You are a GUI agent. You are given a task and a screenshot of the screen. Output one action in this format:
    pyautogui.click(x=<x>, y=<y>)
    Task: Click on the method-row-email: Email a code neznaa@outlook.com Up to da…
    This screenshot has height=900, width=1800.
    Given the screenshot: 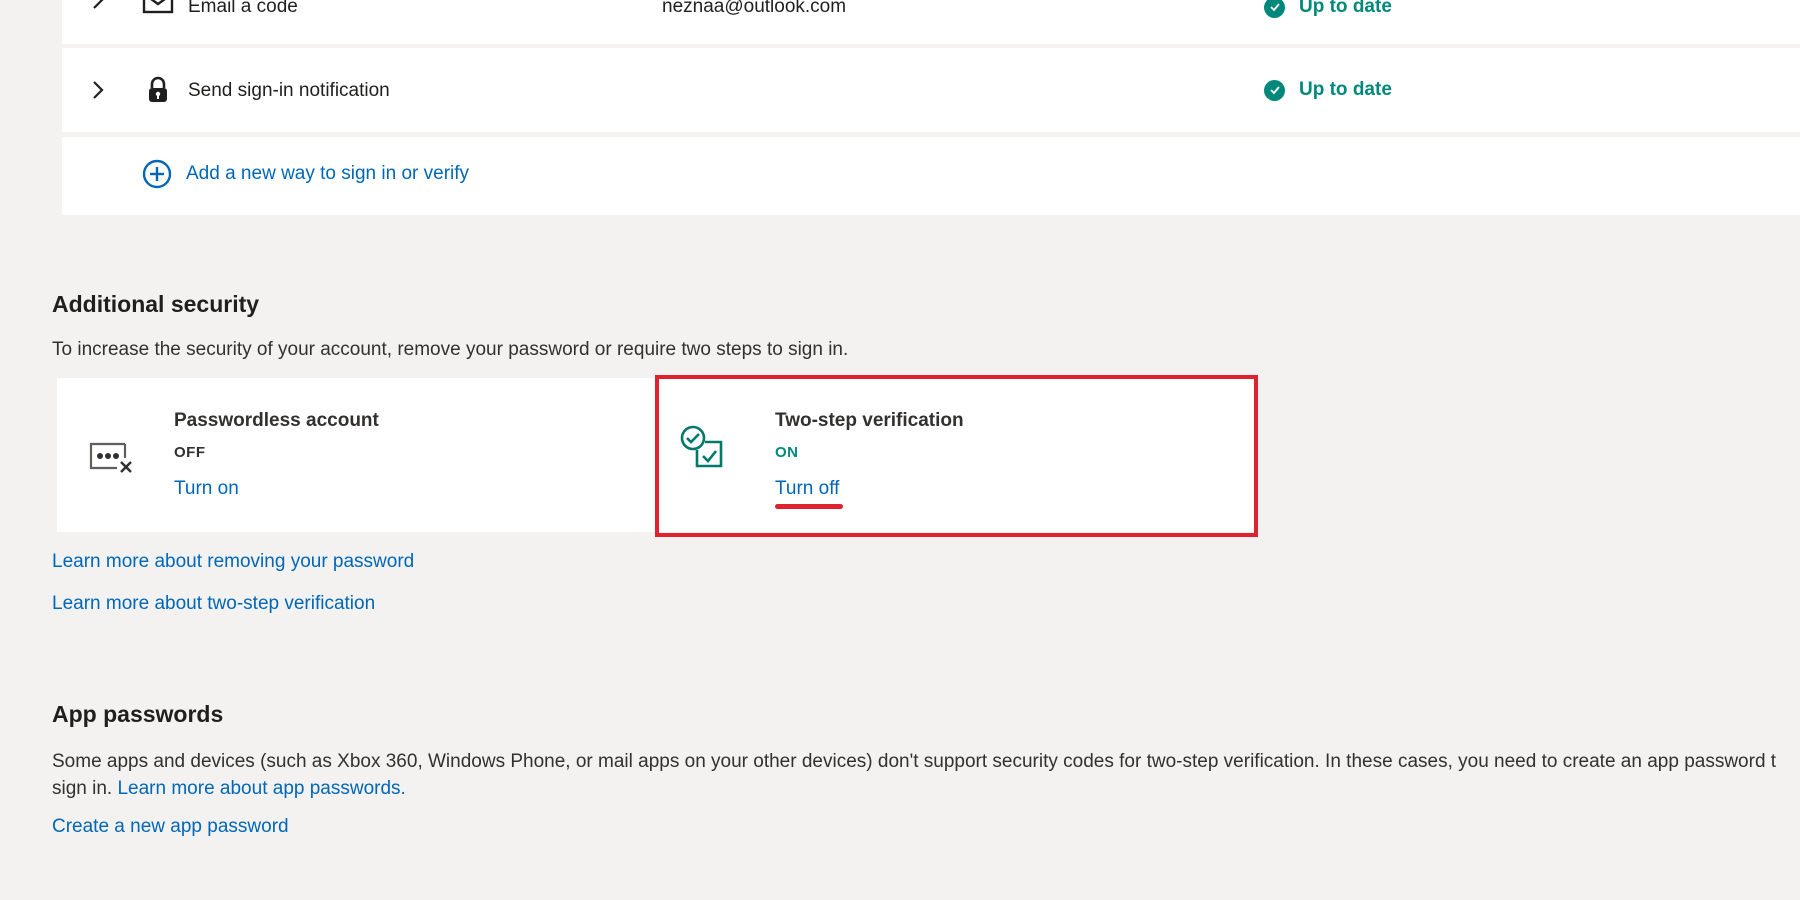 What is the action you would take?
    pyautogui.click(x=931, y=22)
    